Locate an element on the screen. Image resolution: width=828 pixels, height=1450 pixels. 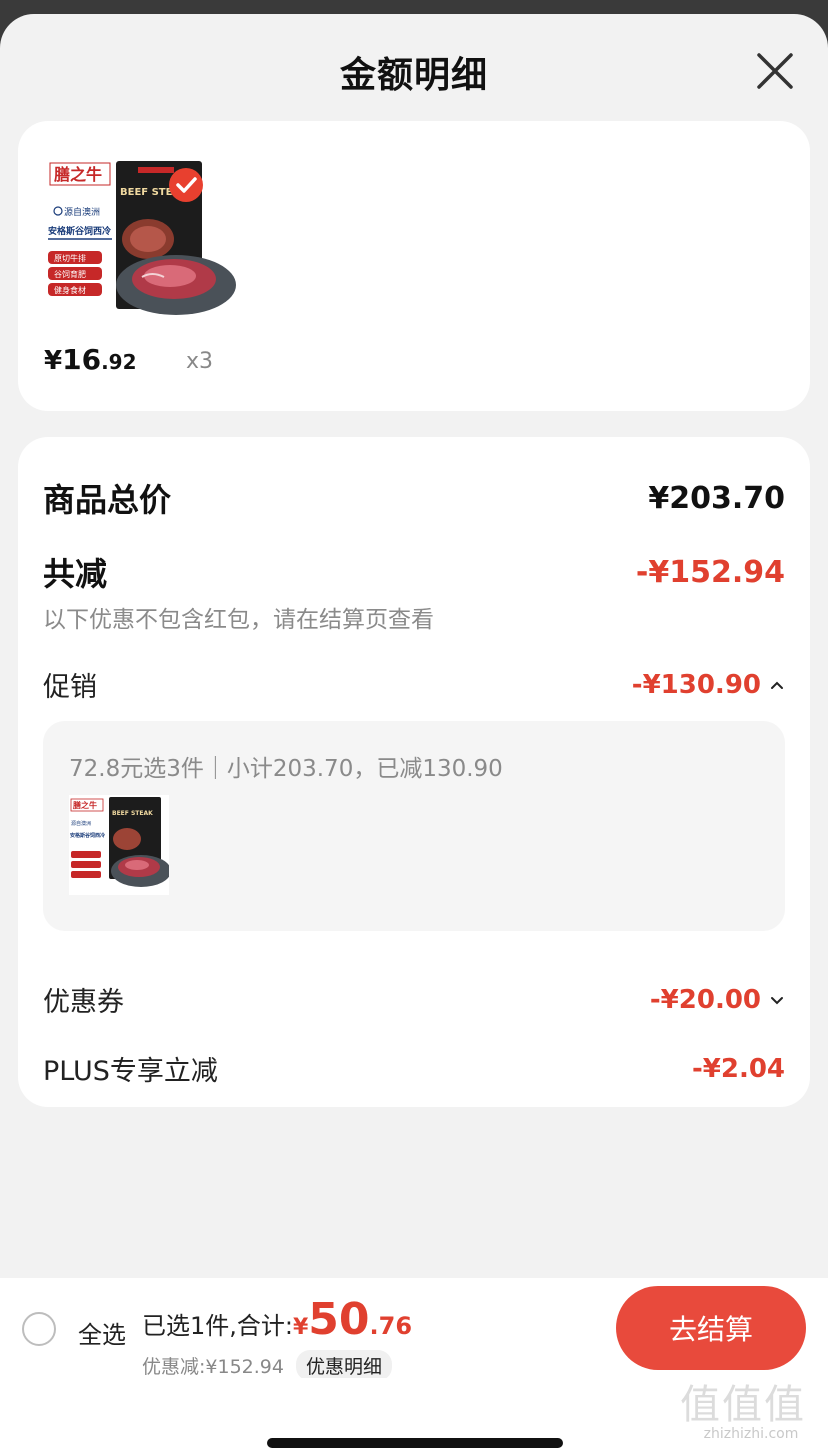
discount-note: 以下优惠不包含红包，请在结算页查看 is located at coordinates (238, 620).